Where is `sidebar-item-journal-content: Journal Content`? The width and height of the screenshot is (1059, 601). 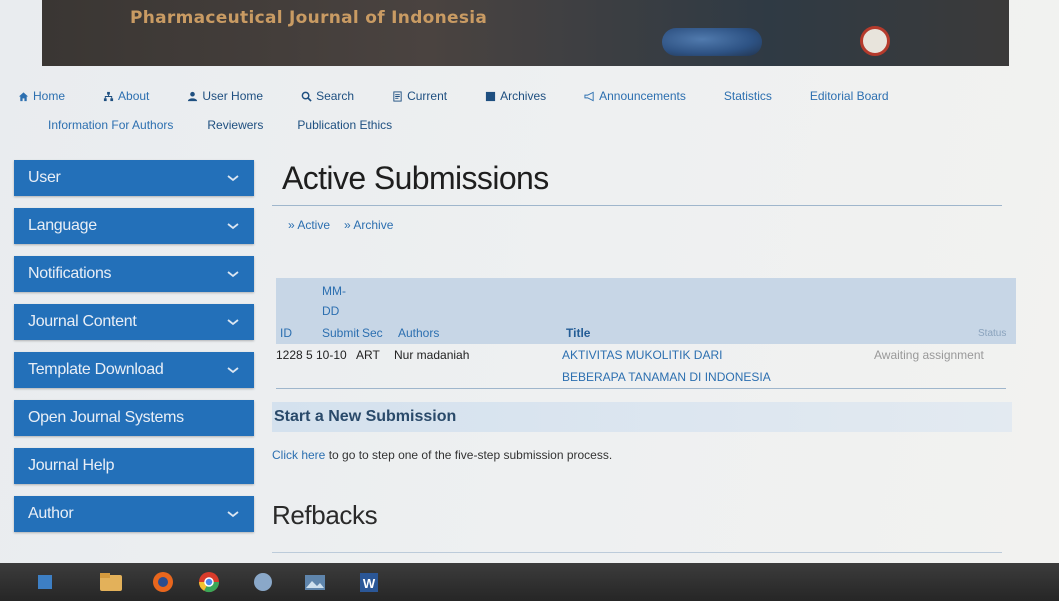
sidebar-item-journal-content: Journal Content is located at coordinates (134, 322).